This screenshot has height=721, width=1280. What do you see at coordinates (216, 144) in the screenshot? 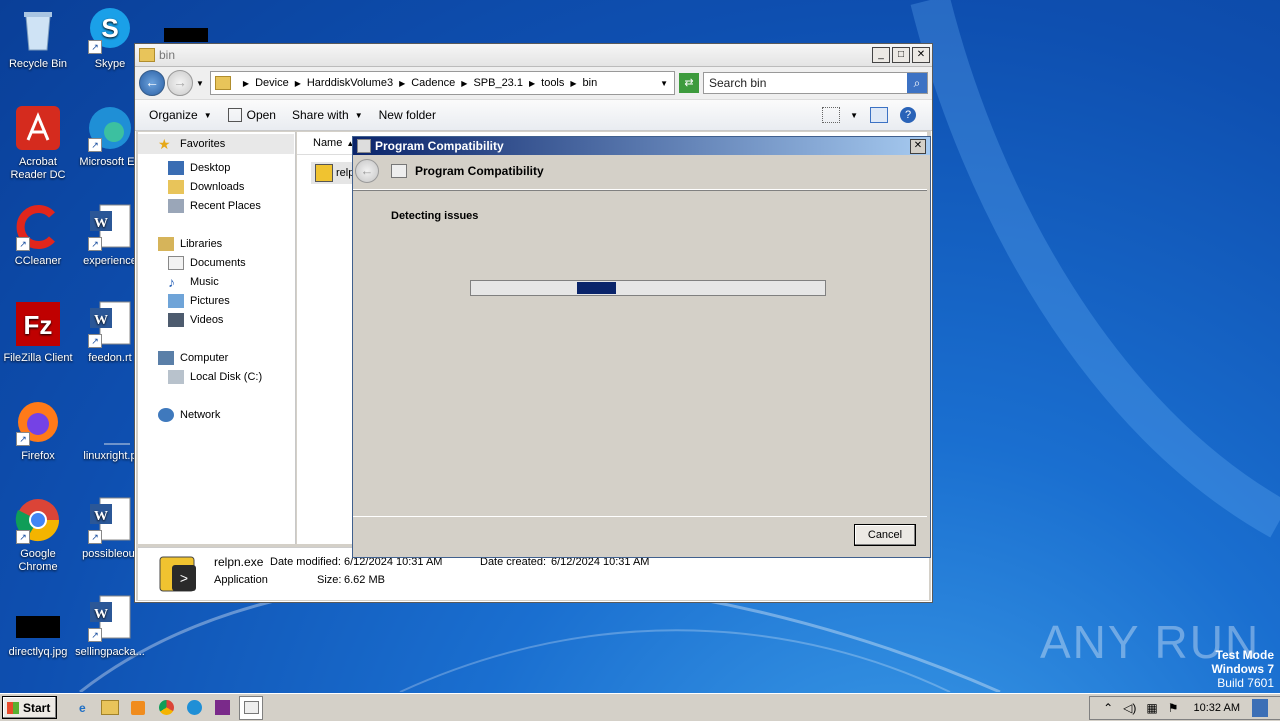
I see `nav-favorites: ★ Favorites` at bounding box center [216, 144].